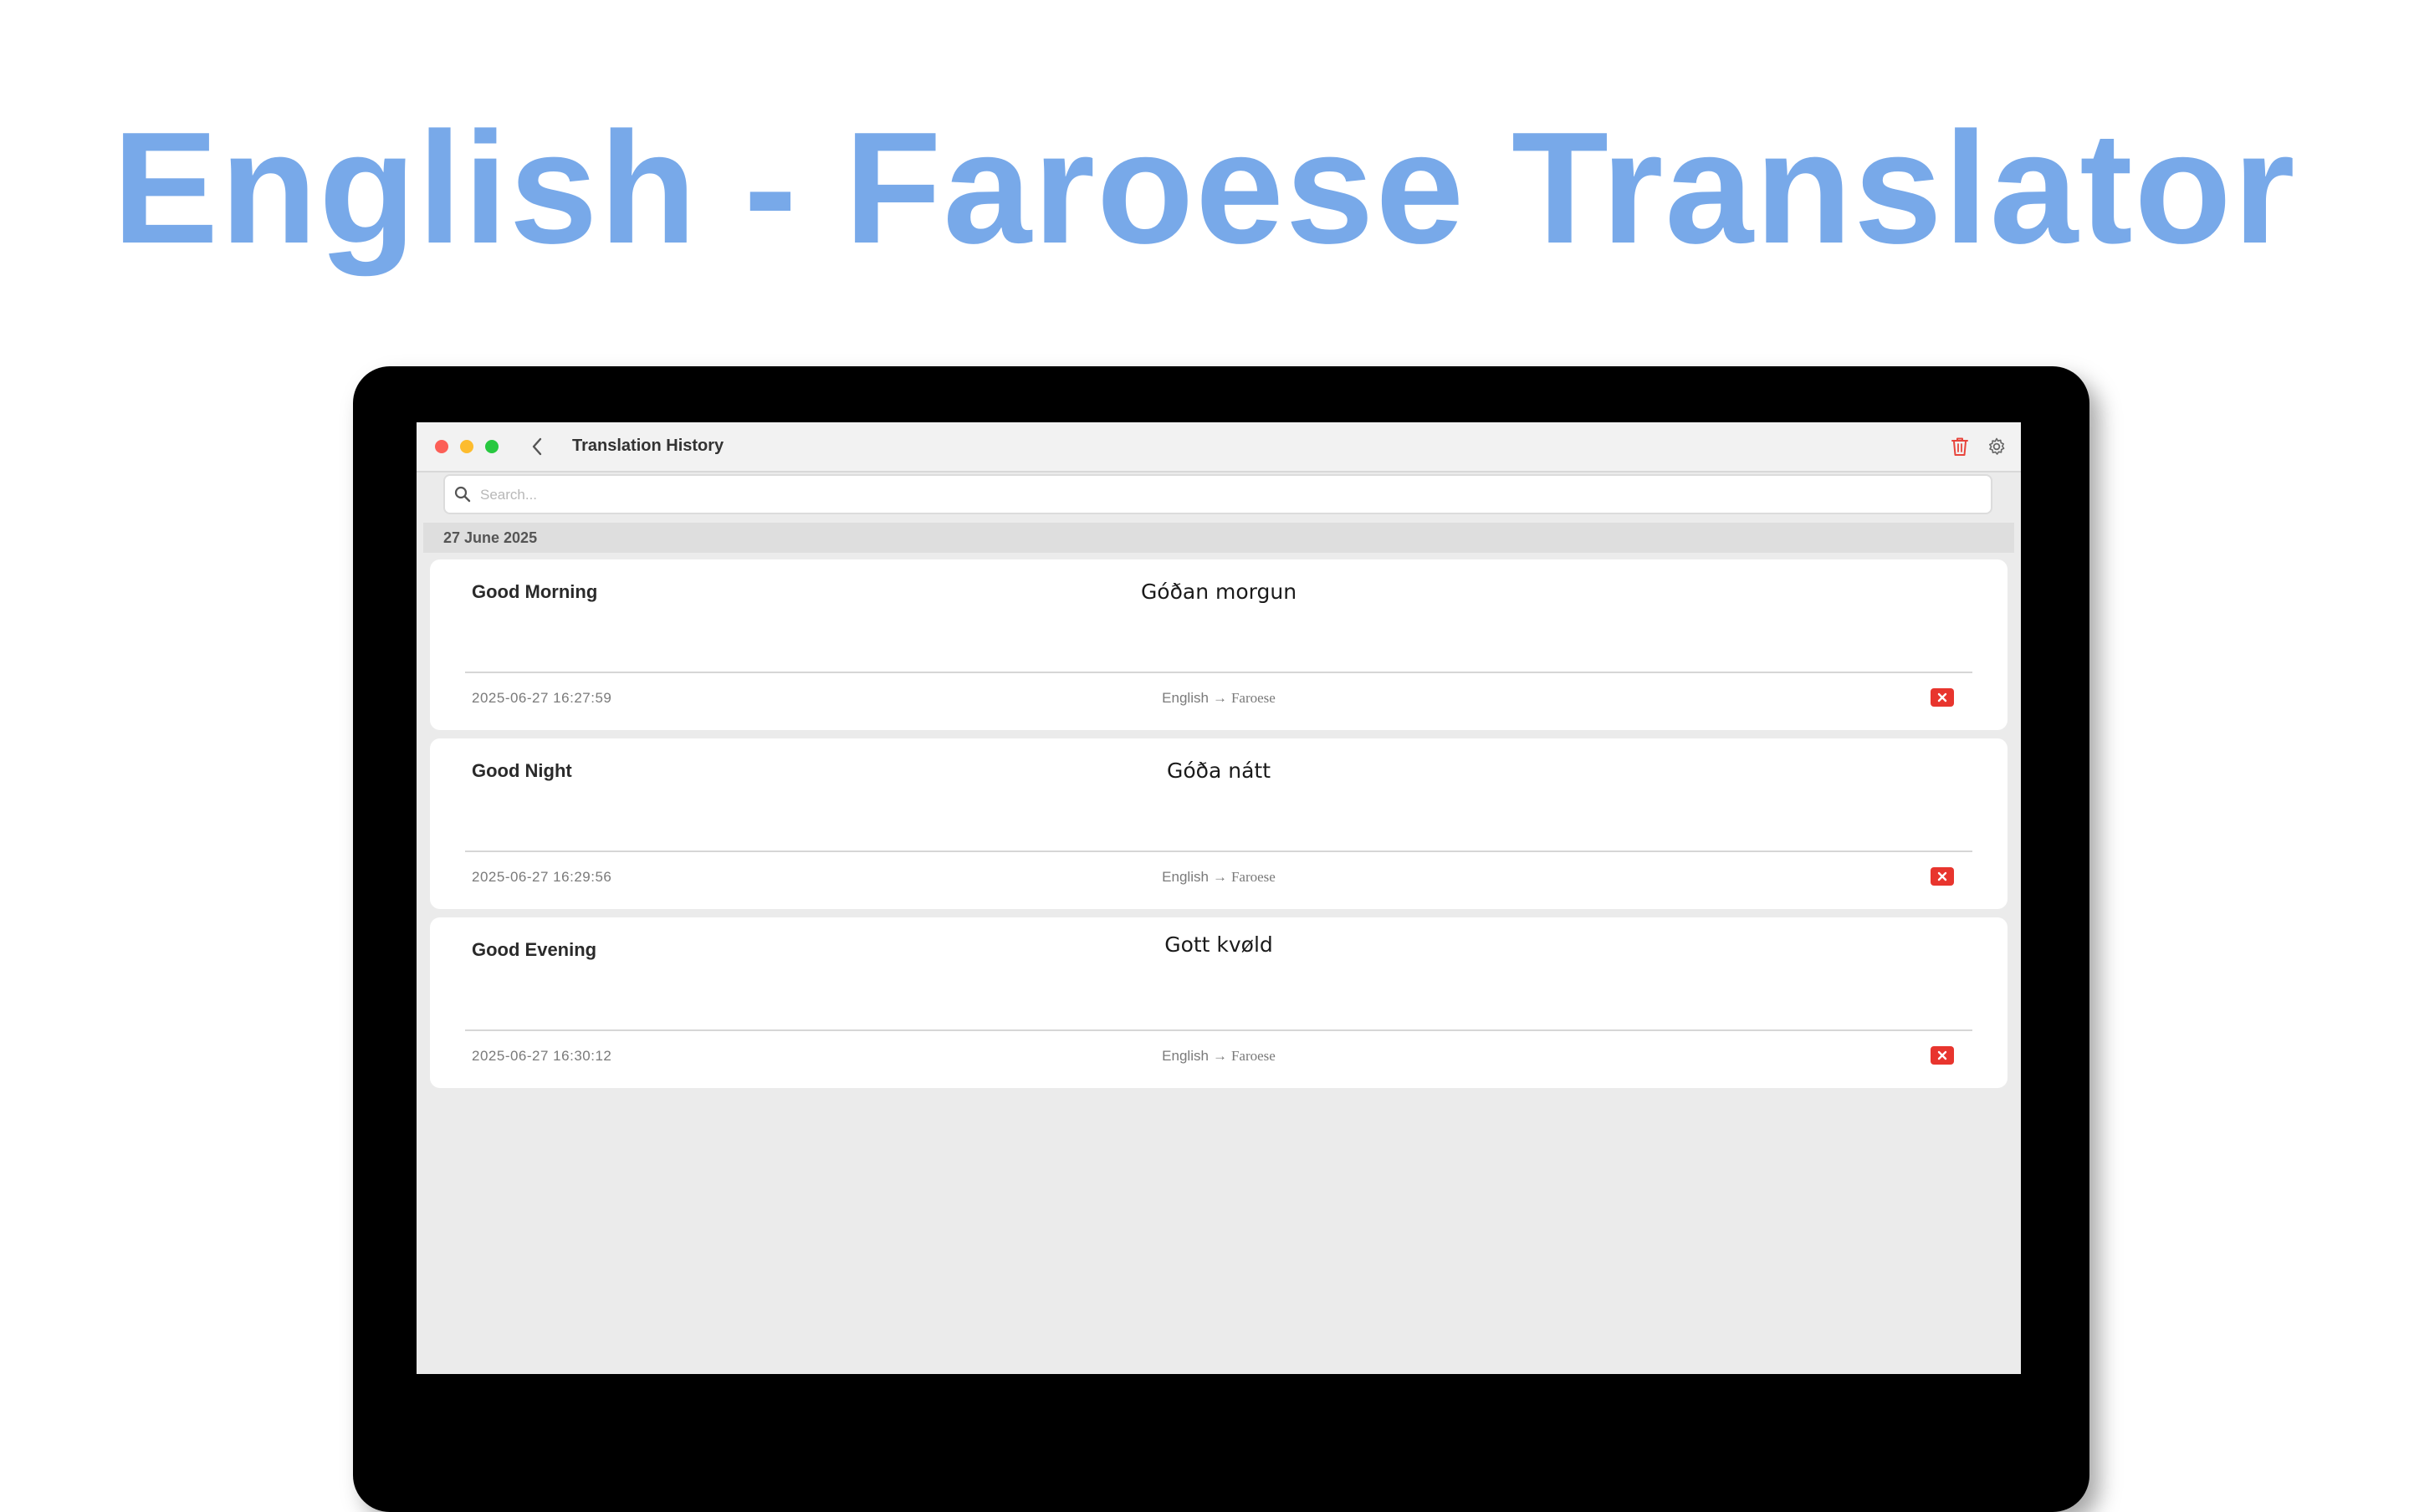  I want to click on entry-timestamp: 2025-06-27 16:30:12, so click(542, 1056).